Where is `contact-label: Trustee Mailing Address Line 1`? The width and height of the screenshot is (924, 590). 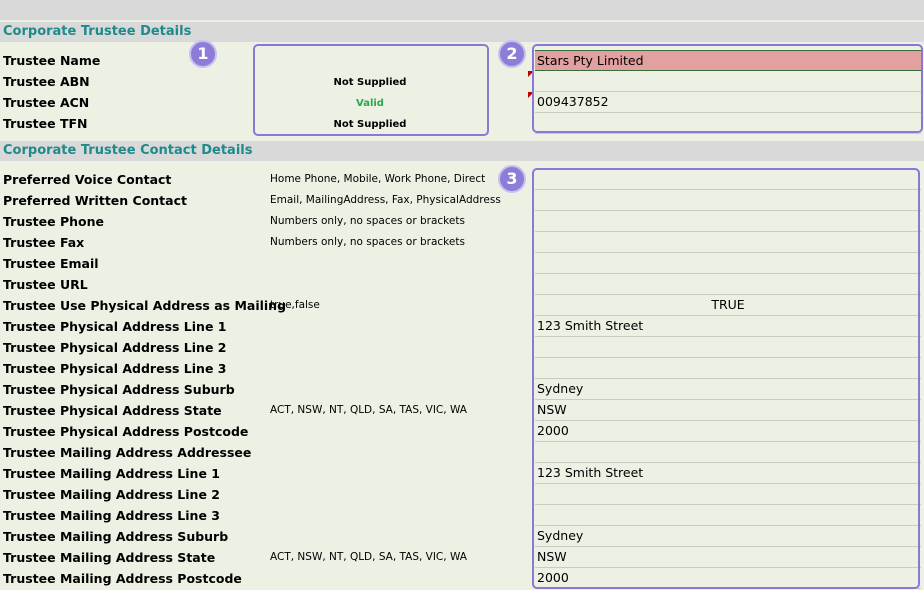
contact-label: Trustee Mailing Address Line 1 is located at coordinates (111, 473).